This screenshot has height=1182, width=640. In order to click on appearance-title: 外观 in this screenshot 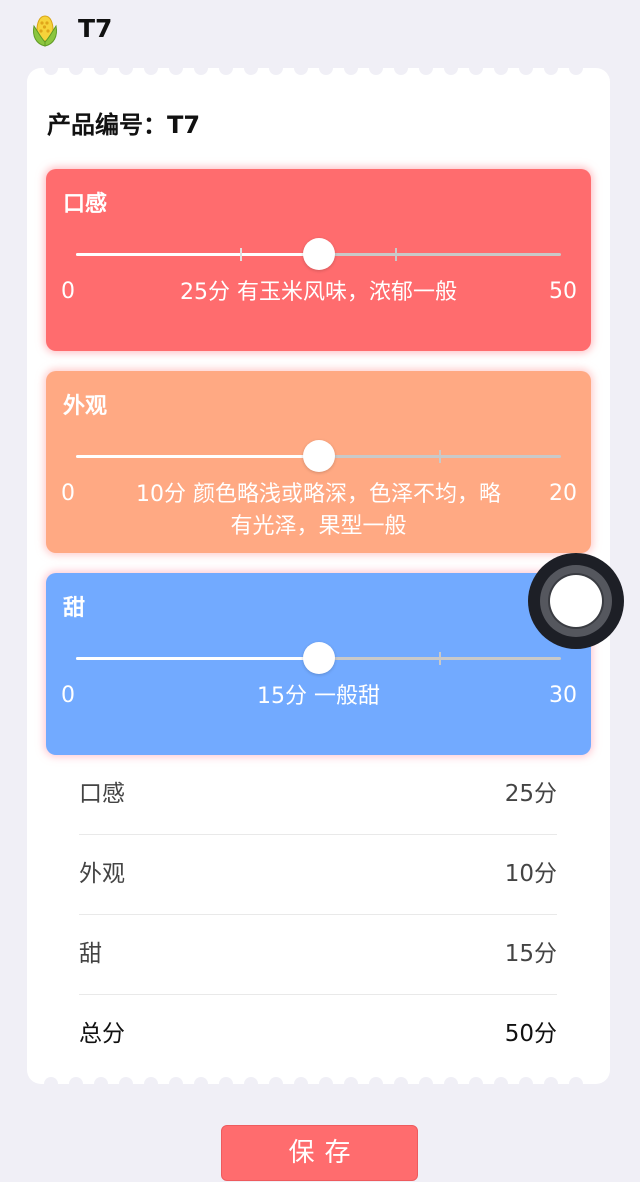, I will do `click(85, 406)`.